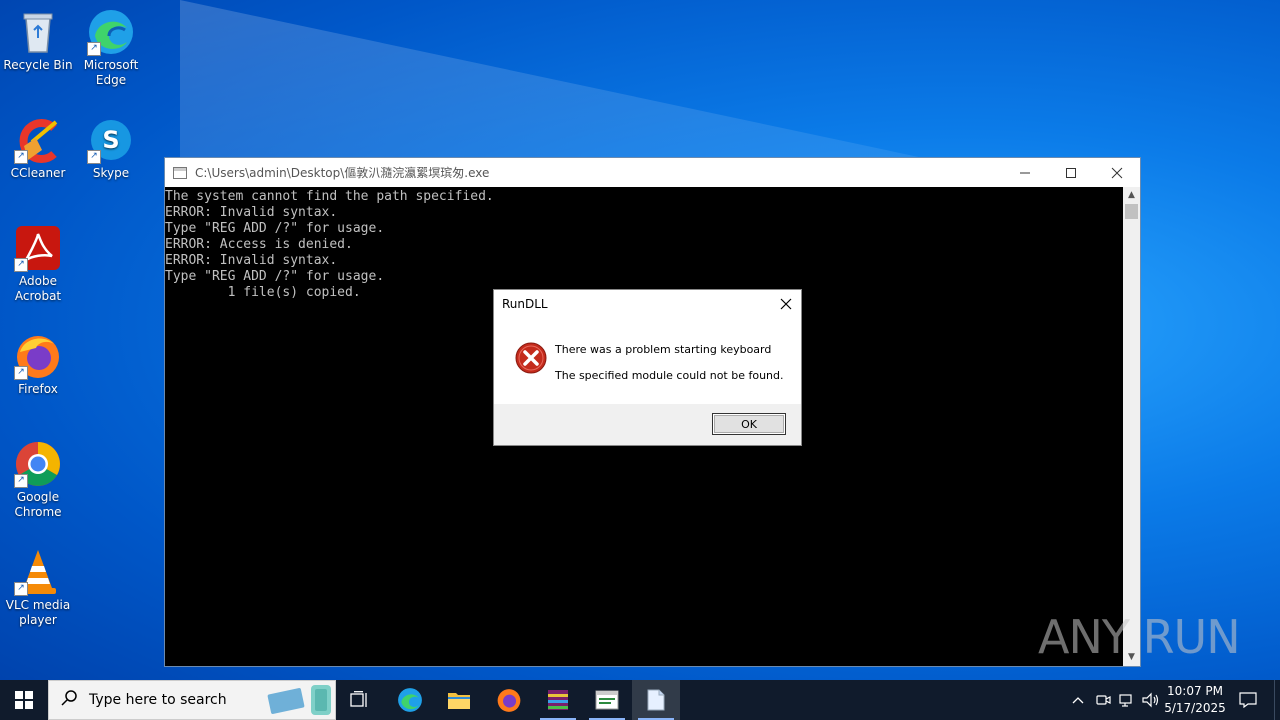 This screenshot has width=1280, height=720. What do you see at coordinates (1131, 195) in the screenshot?
I see `scroll-up-icon: ▲` at bounding box center [1131, 195].